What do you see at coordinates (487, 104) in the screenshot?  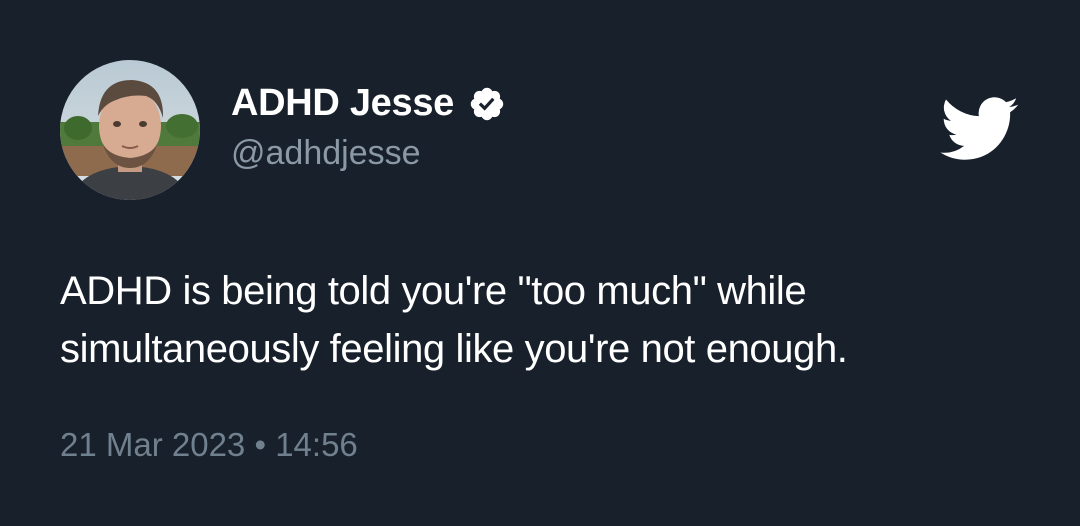 I see `verified-badge-icon` at bounding box center [487, 104].